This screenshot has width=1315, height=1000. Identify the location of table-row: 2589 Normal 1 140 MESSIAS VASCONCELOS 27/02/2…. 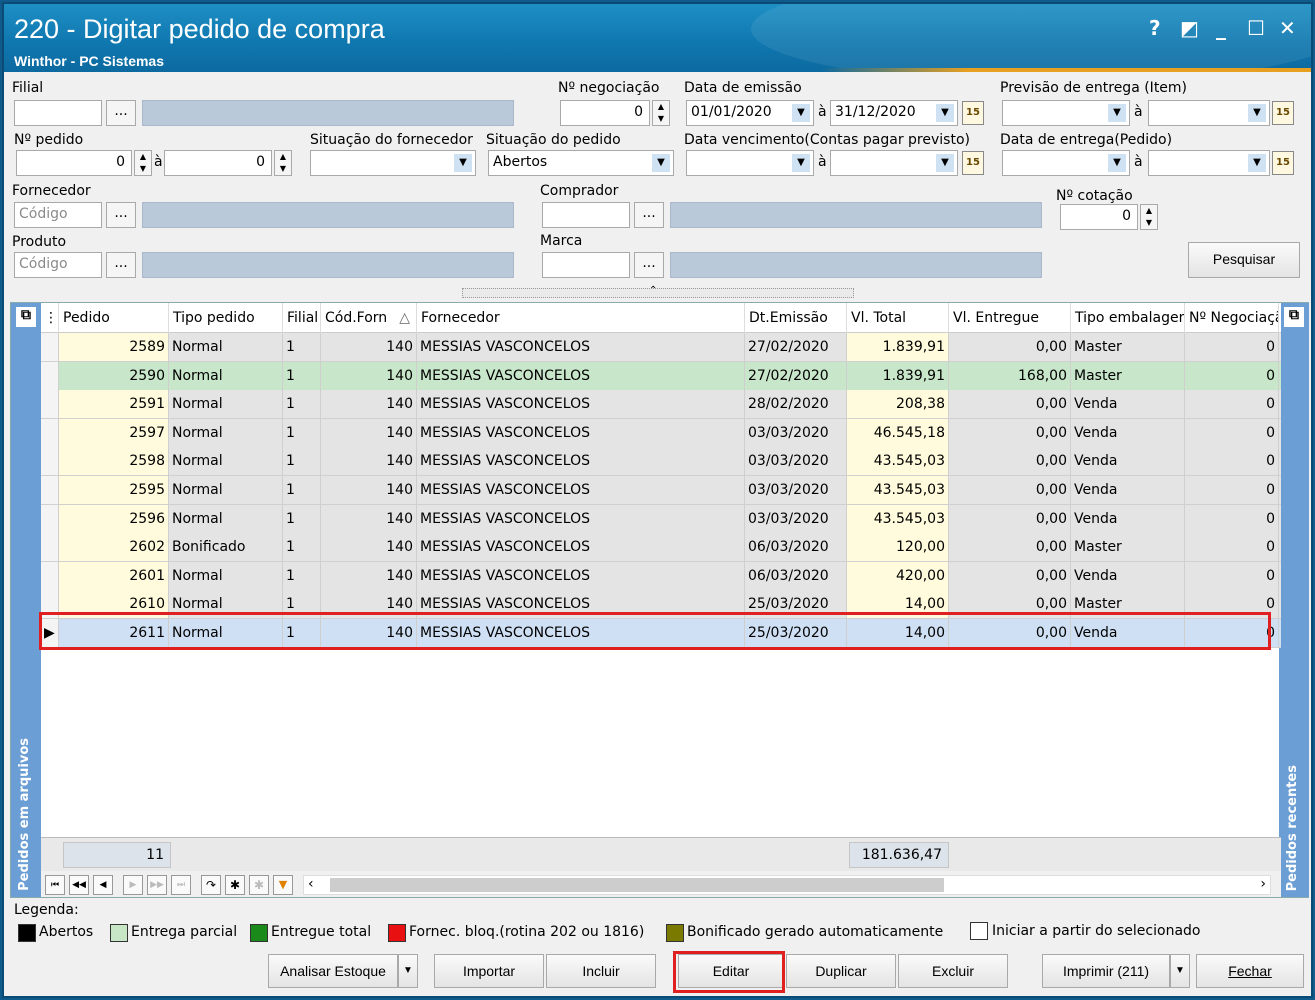
(661, 347).